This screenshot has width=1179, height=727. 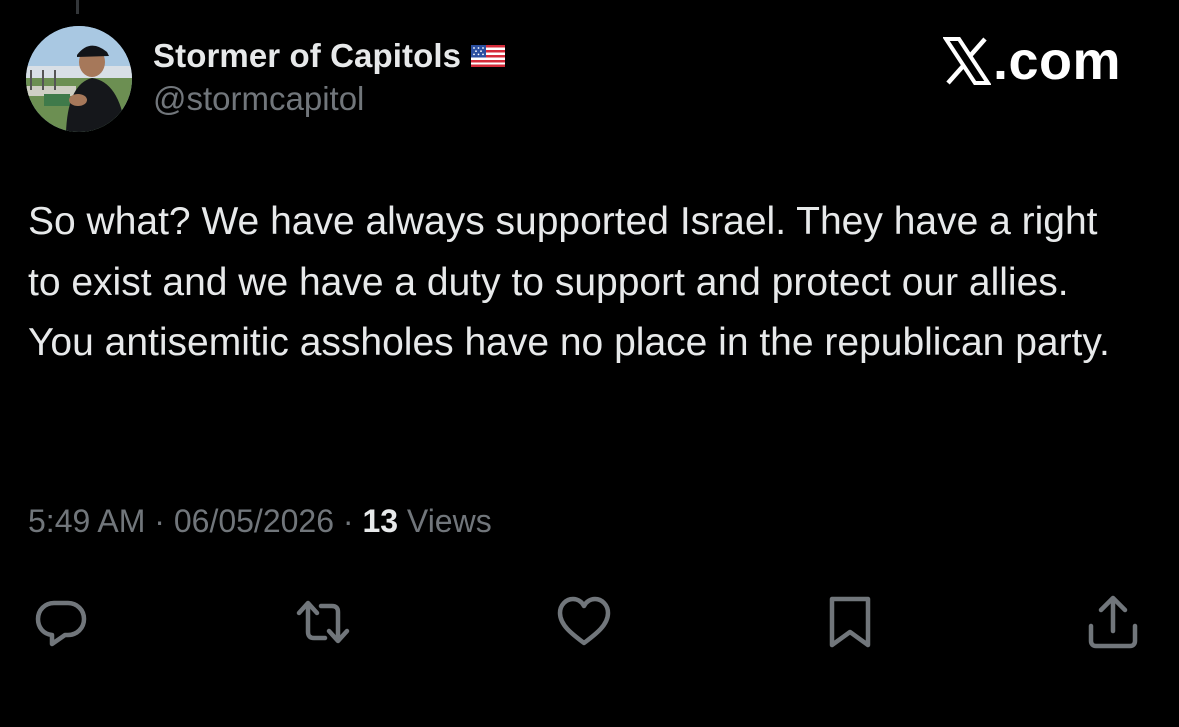 I want to click on site-brand: .com, so click(x=1031, y=61).